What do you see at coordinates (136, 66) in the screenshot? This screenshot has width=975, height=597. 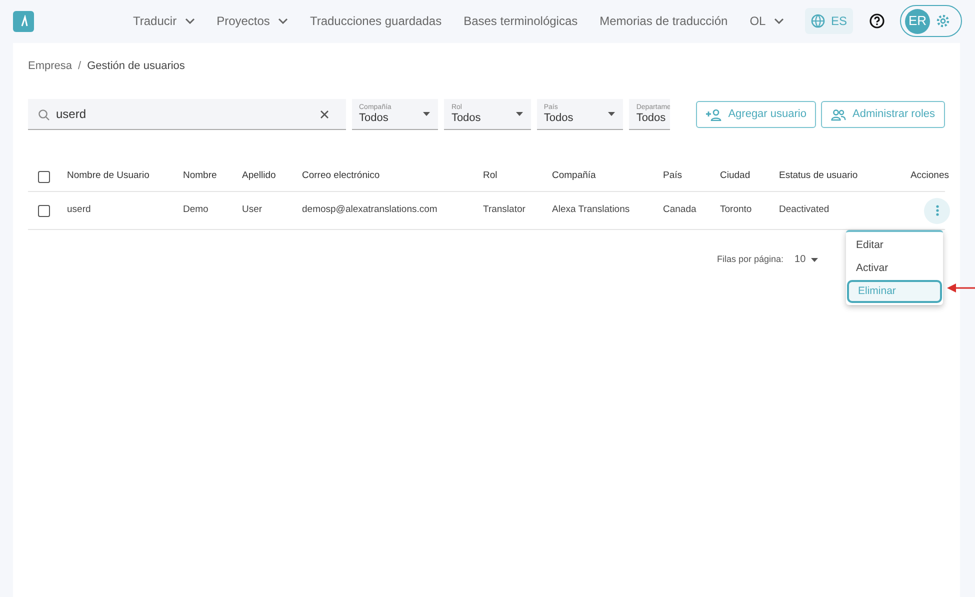 I see `breadcrumb-current: Gestión de usuarios` at bounding box center [136, 66].